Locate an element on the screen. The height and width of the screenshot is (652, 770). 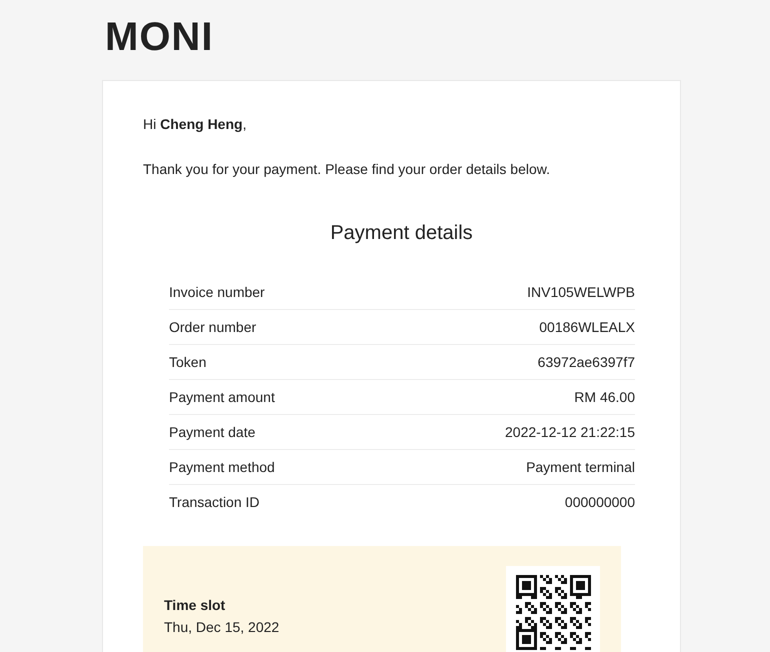
detail-label: Invoice number is located at coordinates (217, 292).